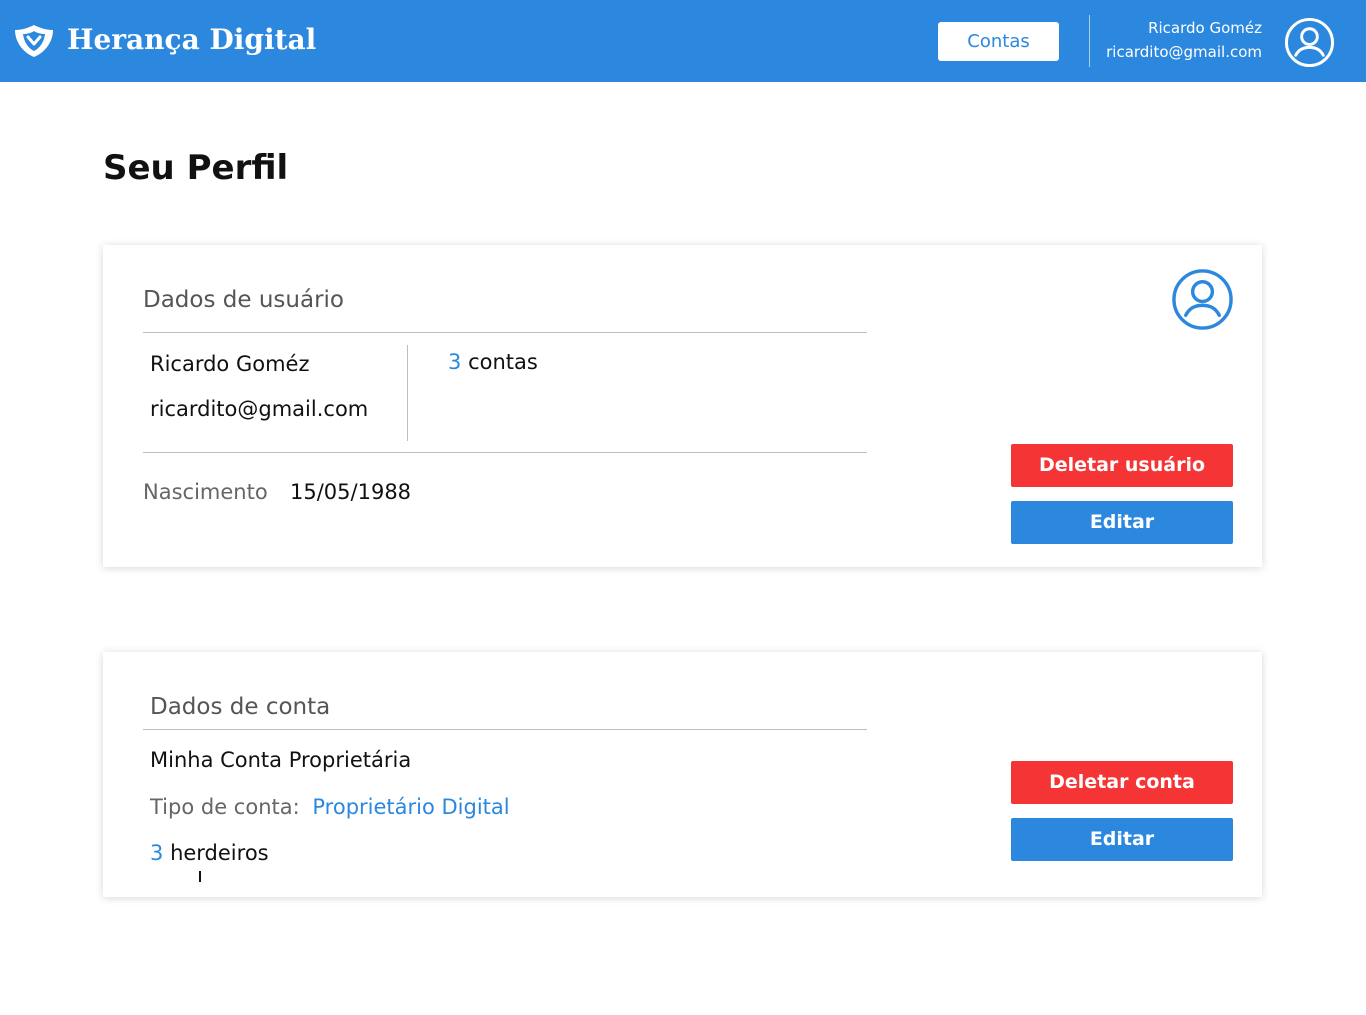 Image resolution: width=1366 pixels, height=1015 pixels. What do you see at coordinates (157, 853) in the screenshot?
I see `heirs-count: 3` at bounding box center [157, 853].